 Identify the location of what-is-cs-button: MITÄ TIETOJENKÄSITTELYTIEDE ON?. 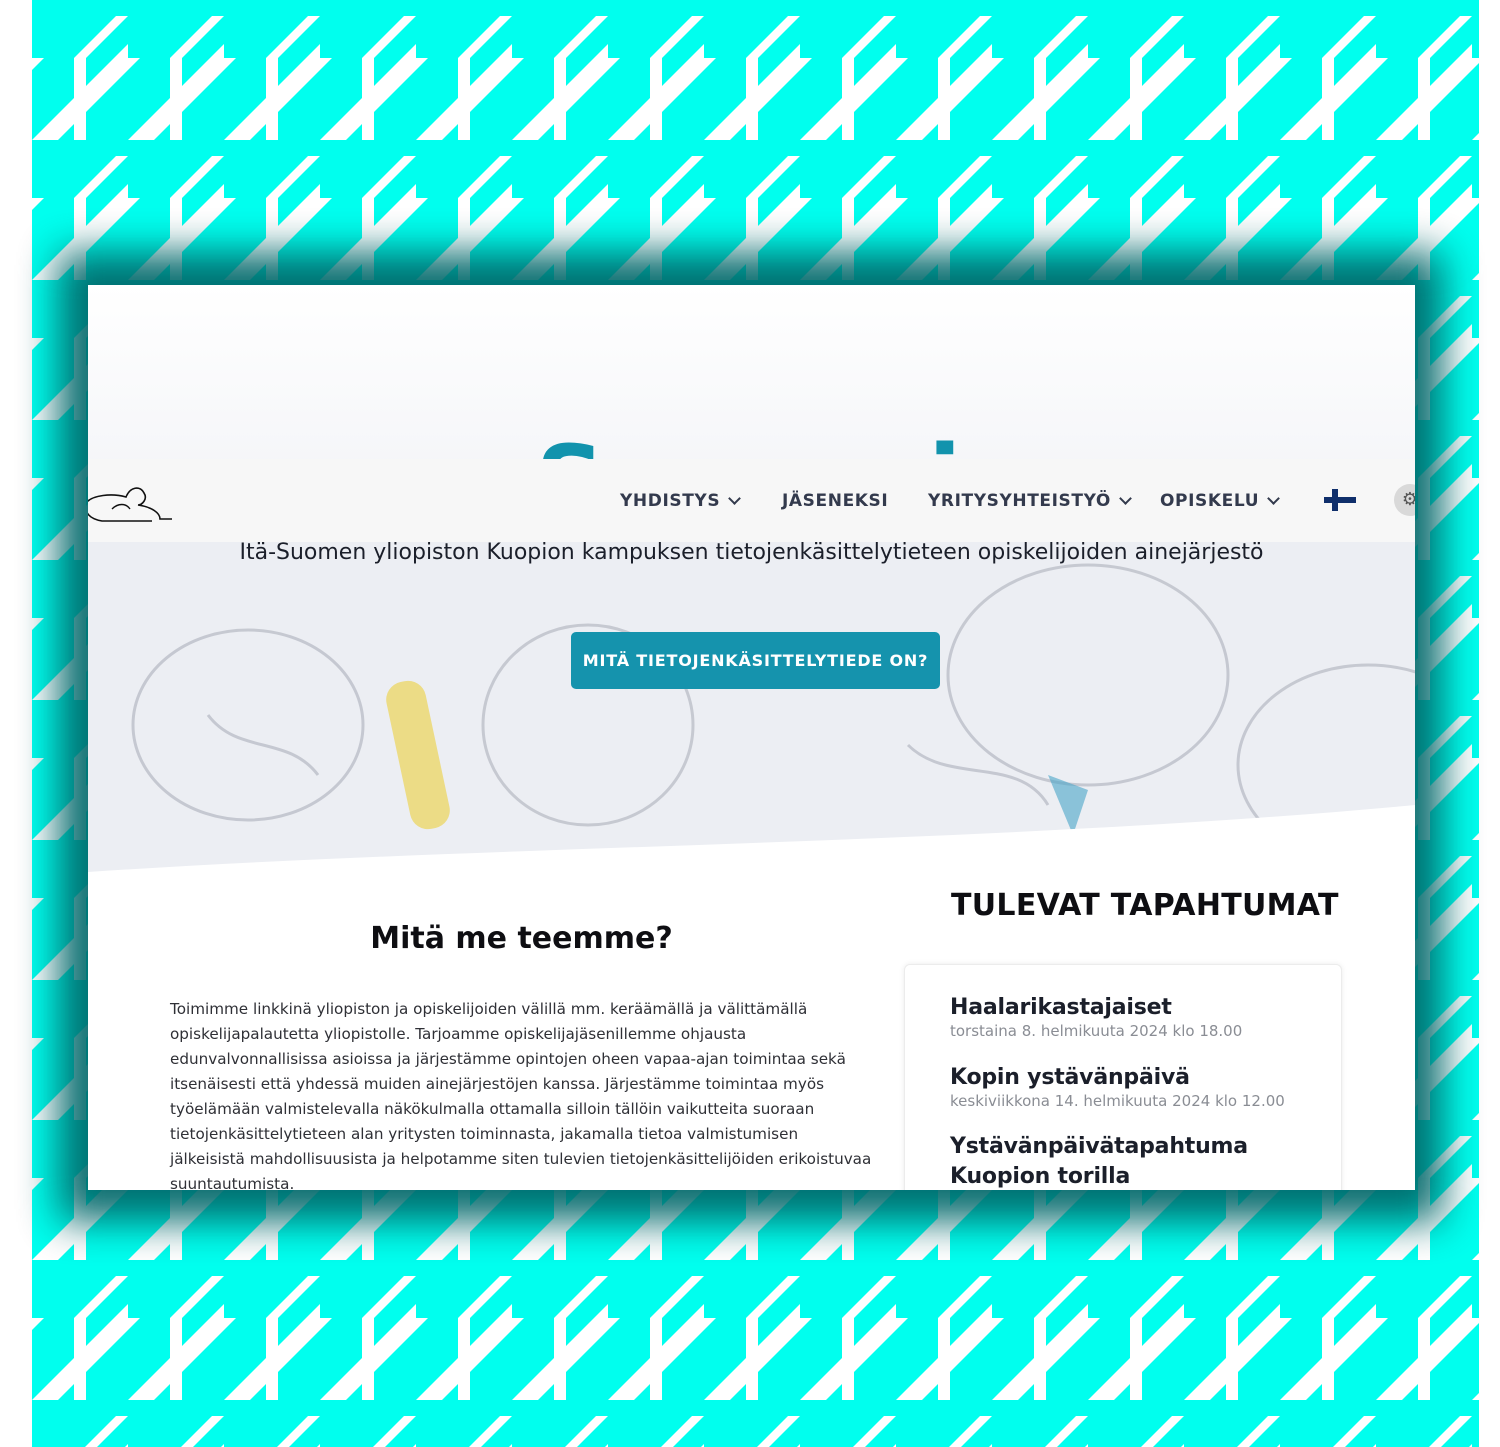
(755, 660).